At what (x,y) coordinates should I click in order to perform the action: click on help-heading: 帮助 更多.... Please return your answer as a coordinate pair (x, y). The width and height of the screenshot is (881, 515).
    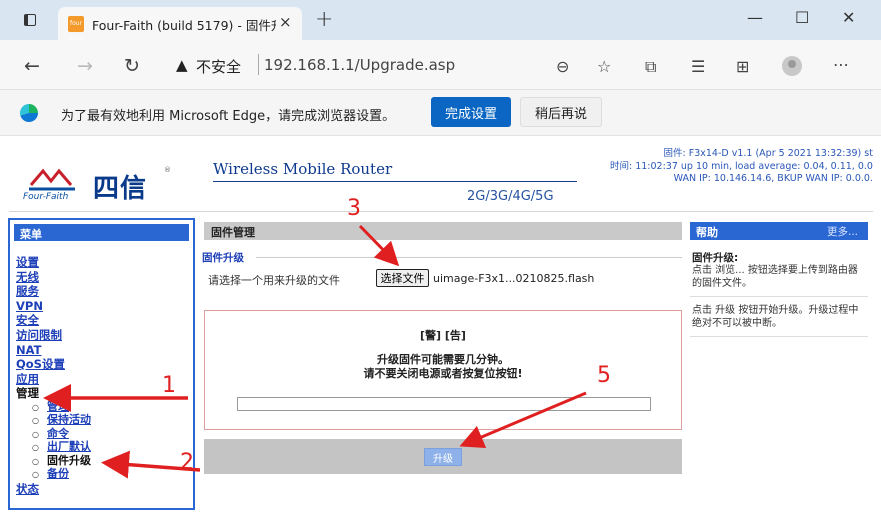
    Looking at the image, I should click on (779, 231).